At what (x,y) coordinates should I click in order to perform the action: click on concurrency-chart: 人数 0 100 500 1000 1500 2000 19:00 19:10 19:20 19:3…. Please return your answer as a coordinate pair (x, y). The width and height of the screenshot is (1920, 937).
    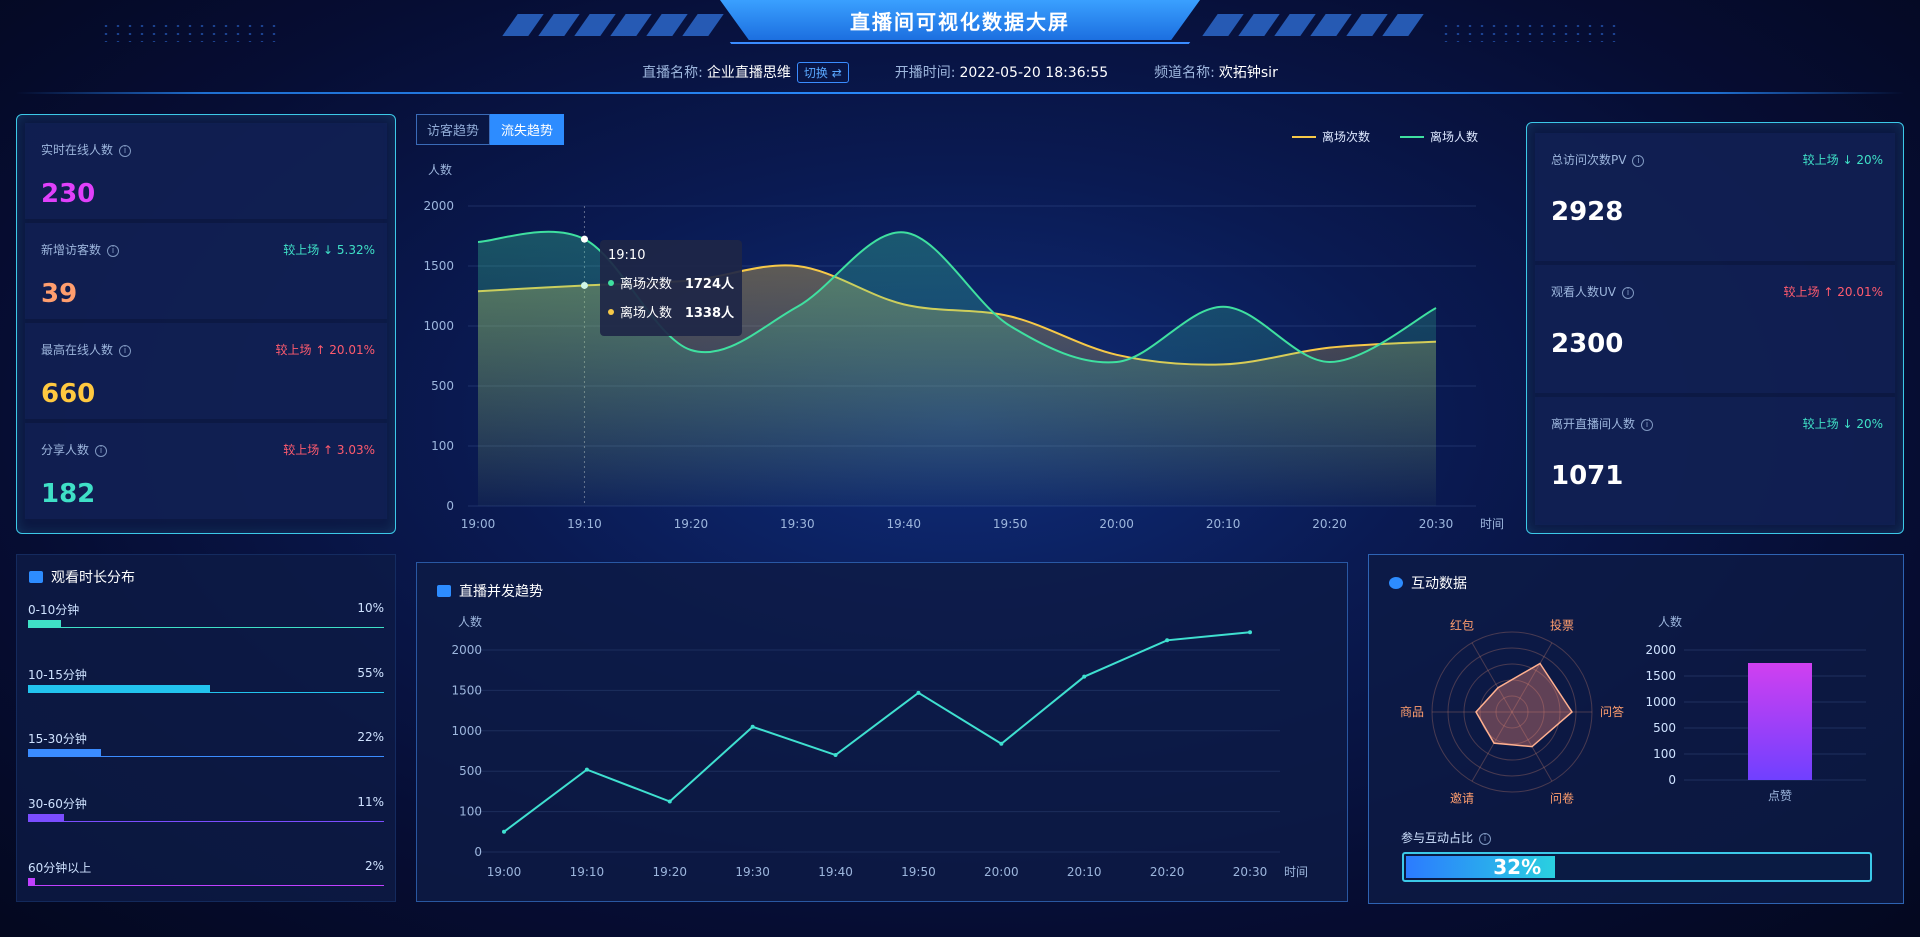
    Looking at the image, I should click on (879, 746).